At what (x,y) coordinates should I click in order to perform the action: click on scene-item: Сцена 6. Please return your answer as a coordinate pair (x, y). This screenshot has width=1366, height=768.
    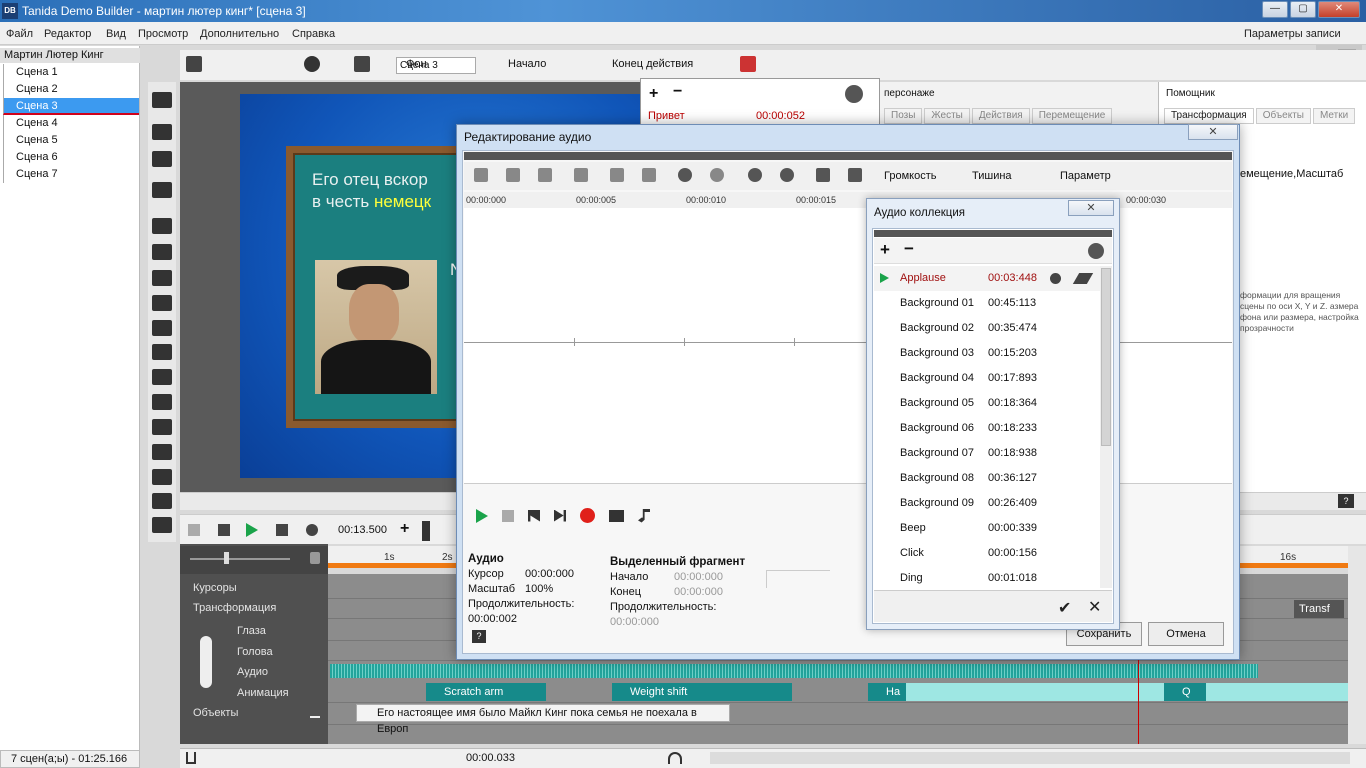
    Looking at the image, I should click on (71, 157).